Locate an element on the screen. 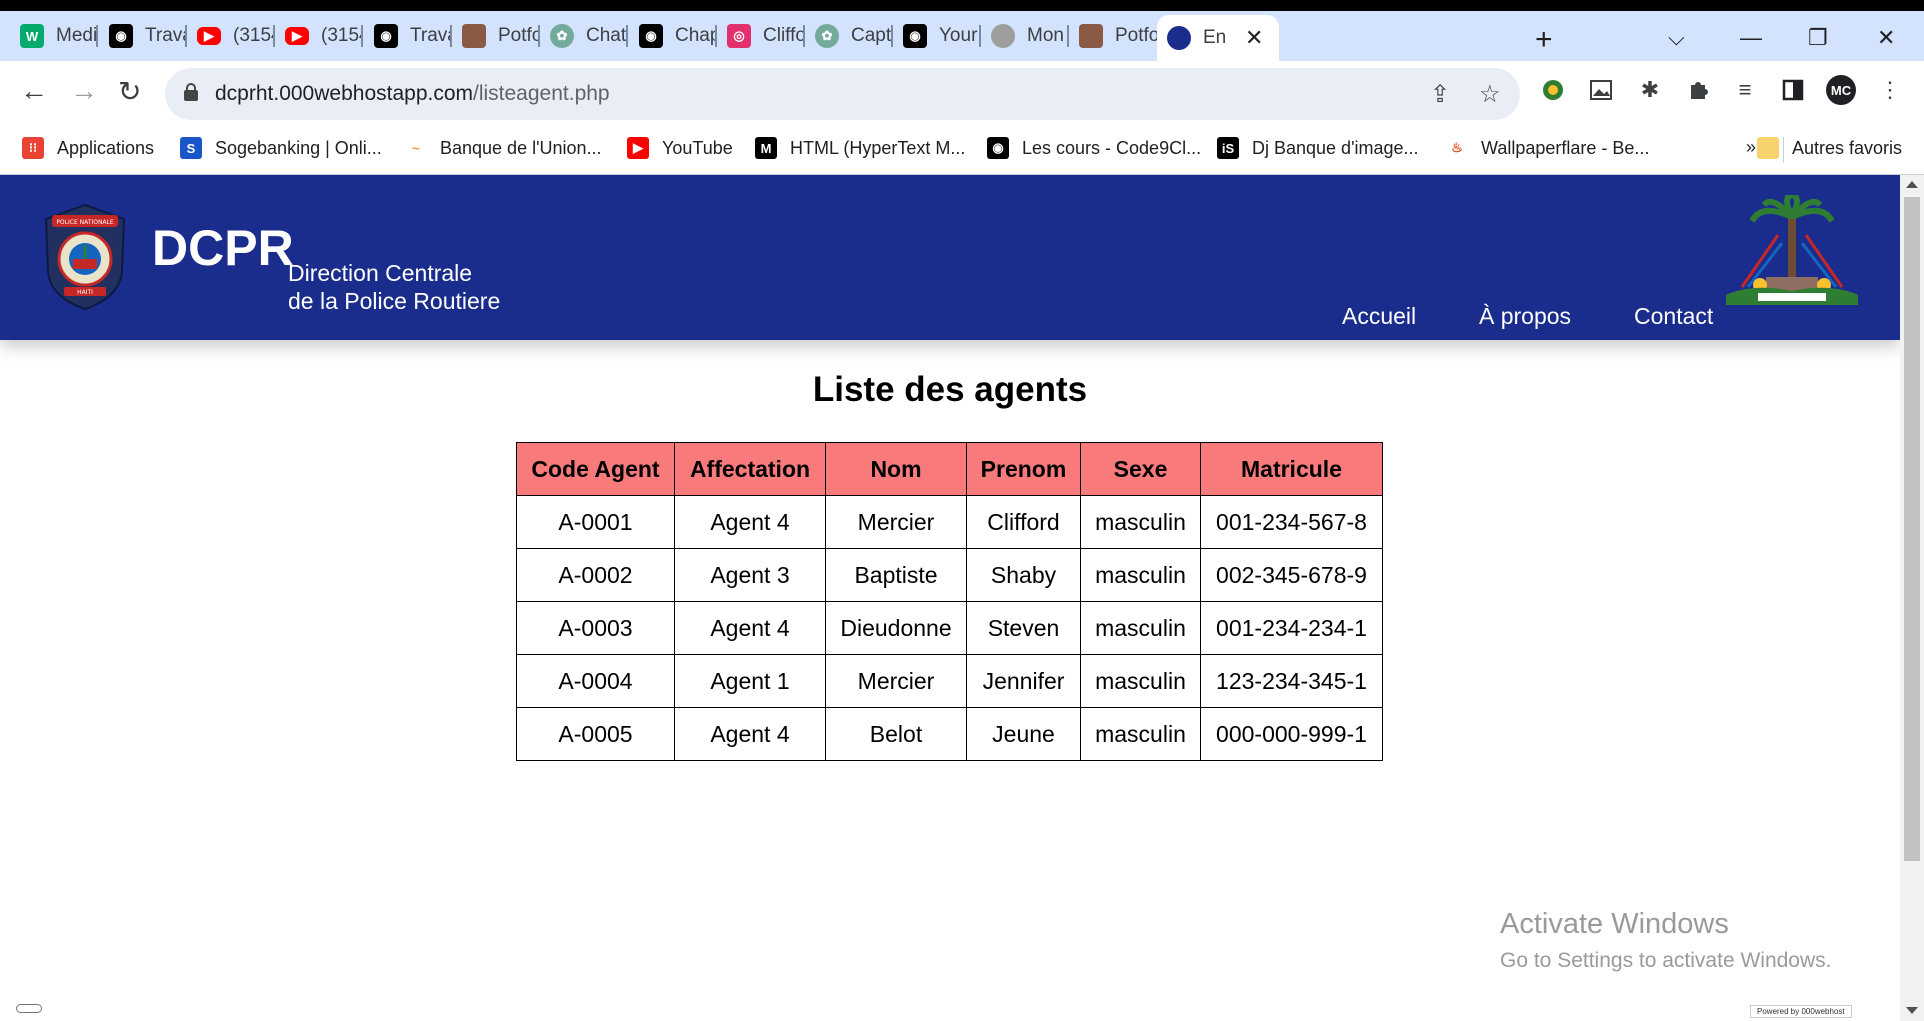 The height and width of the screenshot is (1021, 1924). side-panel-icon is located at coordinates (1793, 90).